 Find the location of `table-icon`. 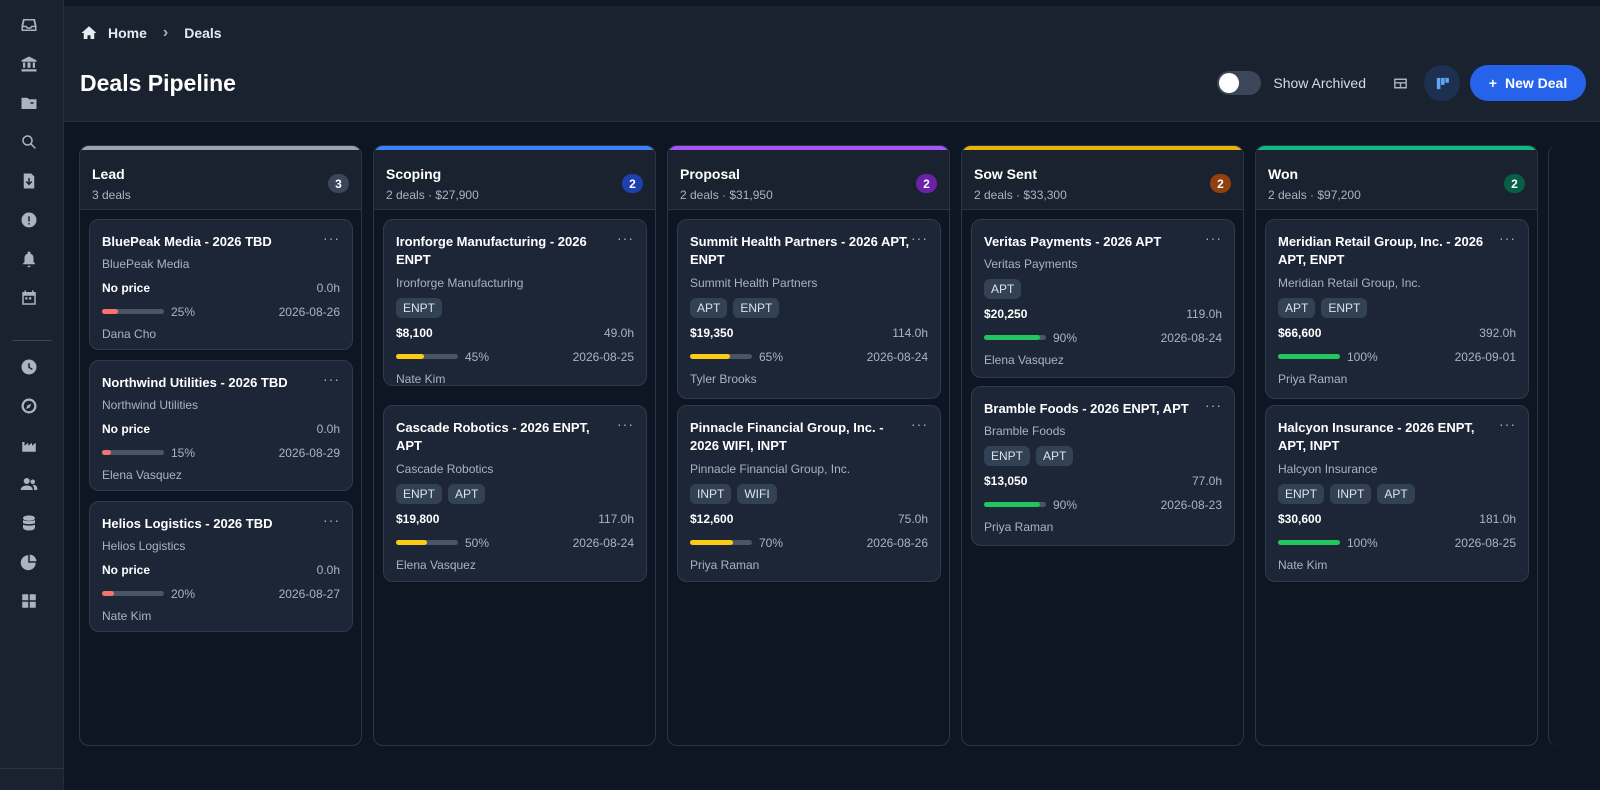

table-icon is located at coordinates (1400, 83).